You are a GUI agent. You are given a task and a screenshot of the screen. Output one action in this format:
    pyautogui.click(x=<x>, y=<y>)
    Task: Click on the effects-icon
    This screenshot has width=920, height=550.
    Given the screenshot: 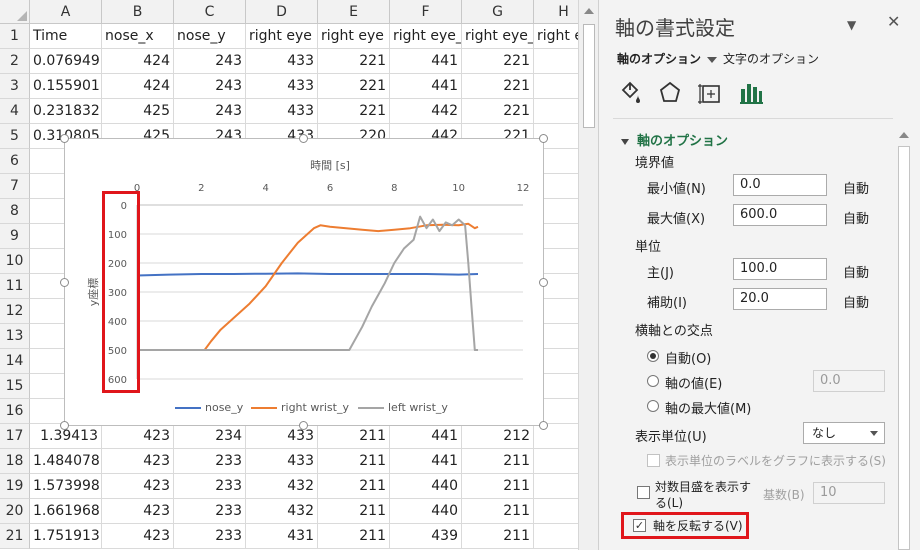 What is the action you would take?
    pyautogui.click(x=670, y=93)
    